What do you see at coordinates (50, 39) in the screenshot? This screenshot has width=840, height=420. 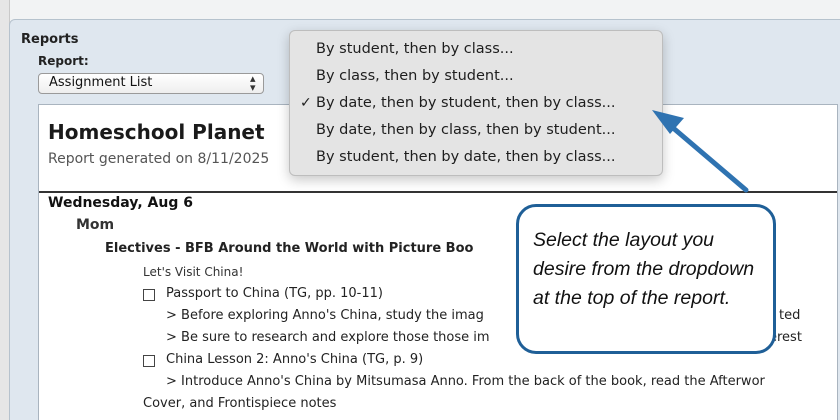 I see `dialog-title: Reports` at bounding box center [50, 39].